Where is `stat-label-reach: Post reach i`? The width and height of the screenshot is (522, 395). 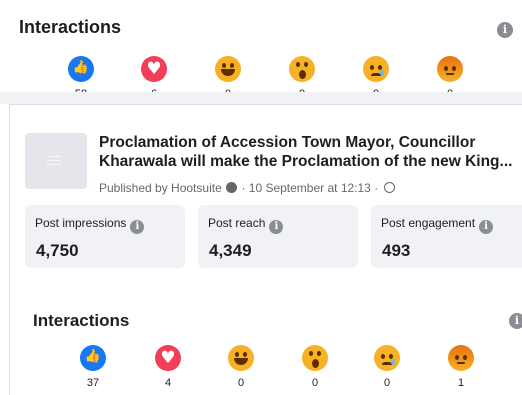
stat-label-reach: Post reach i is located at coordinates (246, 225).